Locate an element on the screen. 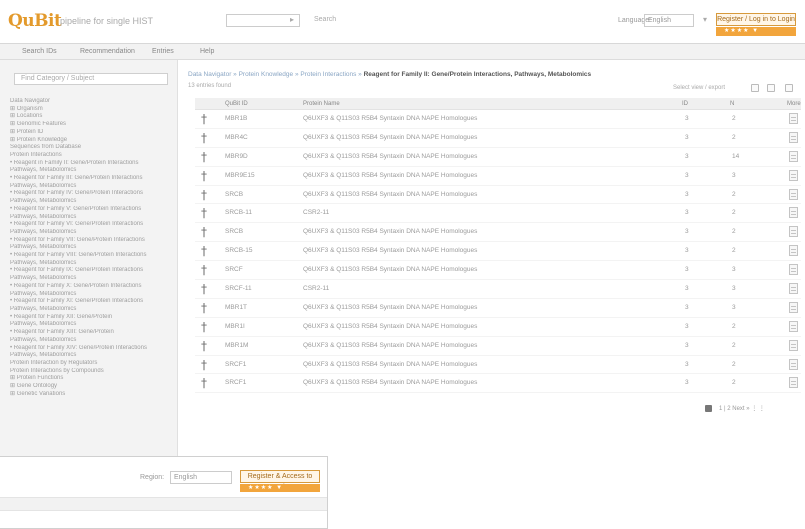 This screenshot has width=805, height=529. chevron-down-icon: ▾ is located at coordinates (705, 19).